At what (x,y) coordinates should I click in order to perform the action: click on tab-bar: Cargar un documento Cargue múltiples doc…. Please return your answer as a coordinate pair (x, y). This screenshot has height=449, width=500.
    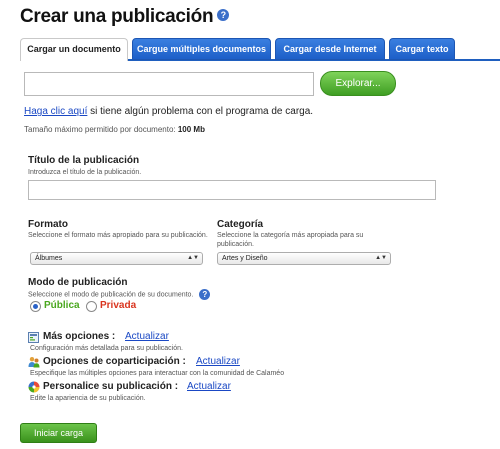
    Looking at the image, I should click on (260, 49).